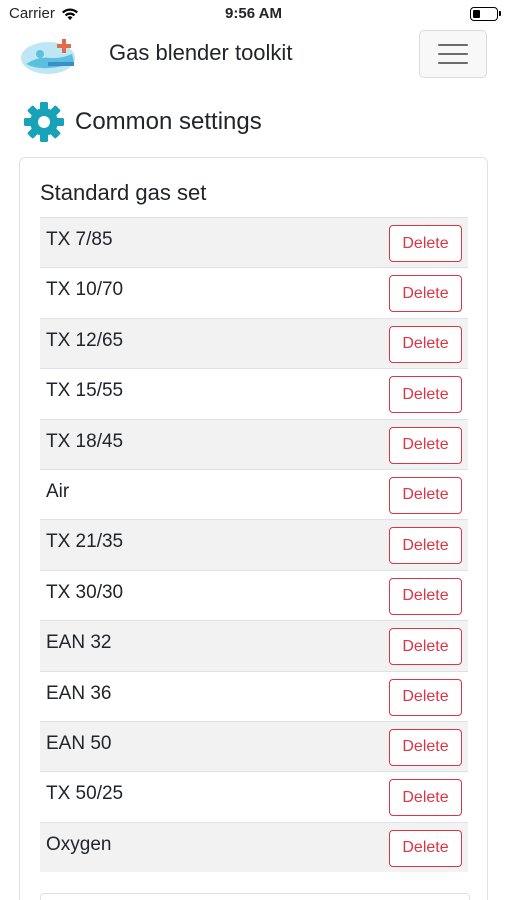 This screenshot has height=900, width=507. I want to click on list-item: EAN 32 Delete, so click(254, 645).